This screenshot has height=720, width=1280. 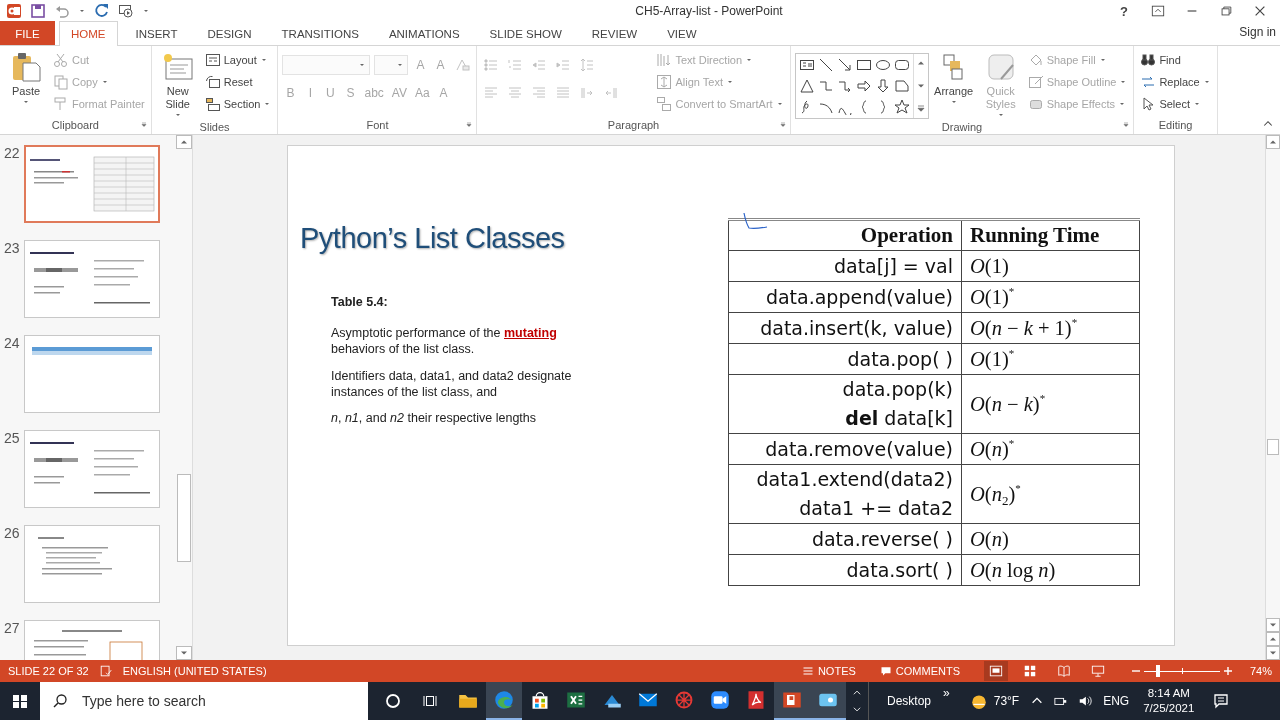 I want to click on text-direction-icon, so click(x=664, y=59).